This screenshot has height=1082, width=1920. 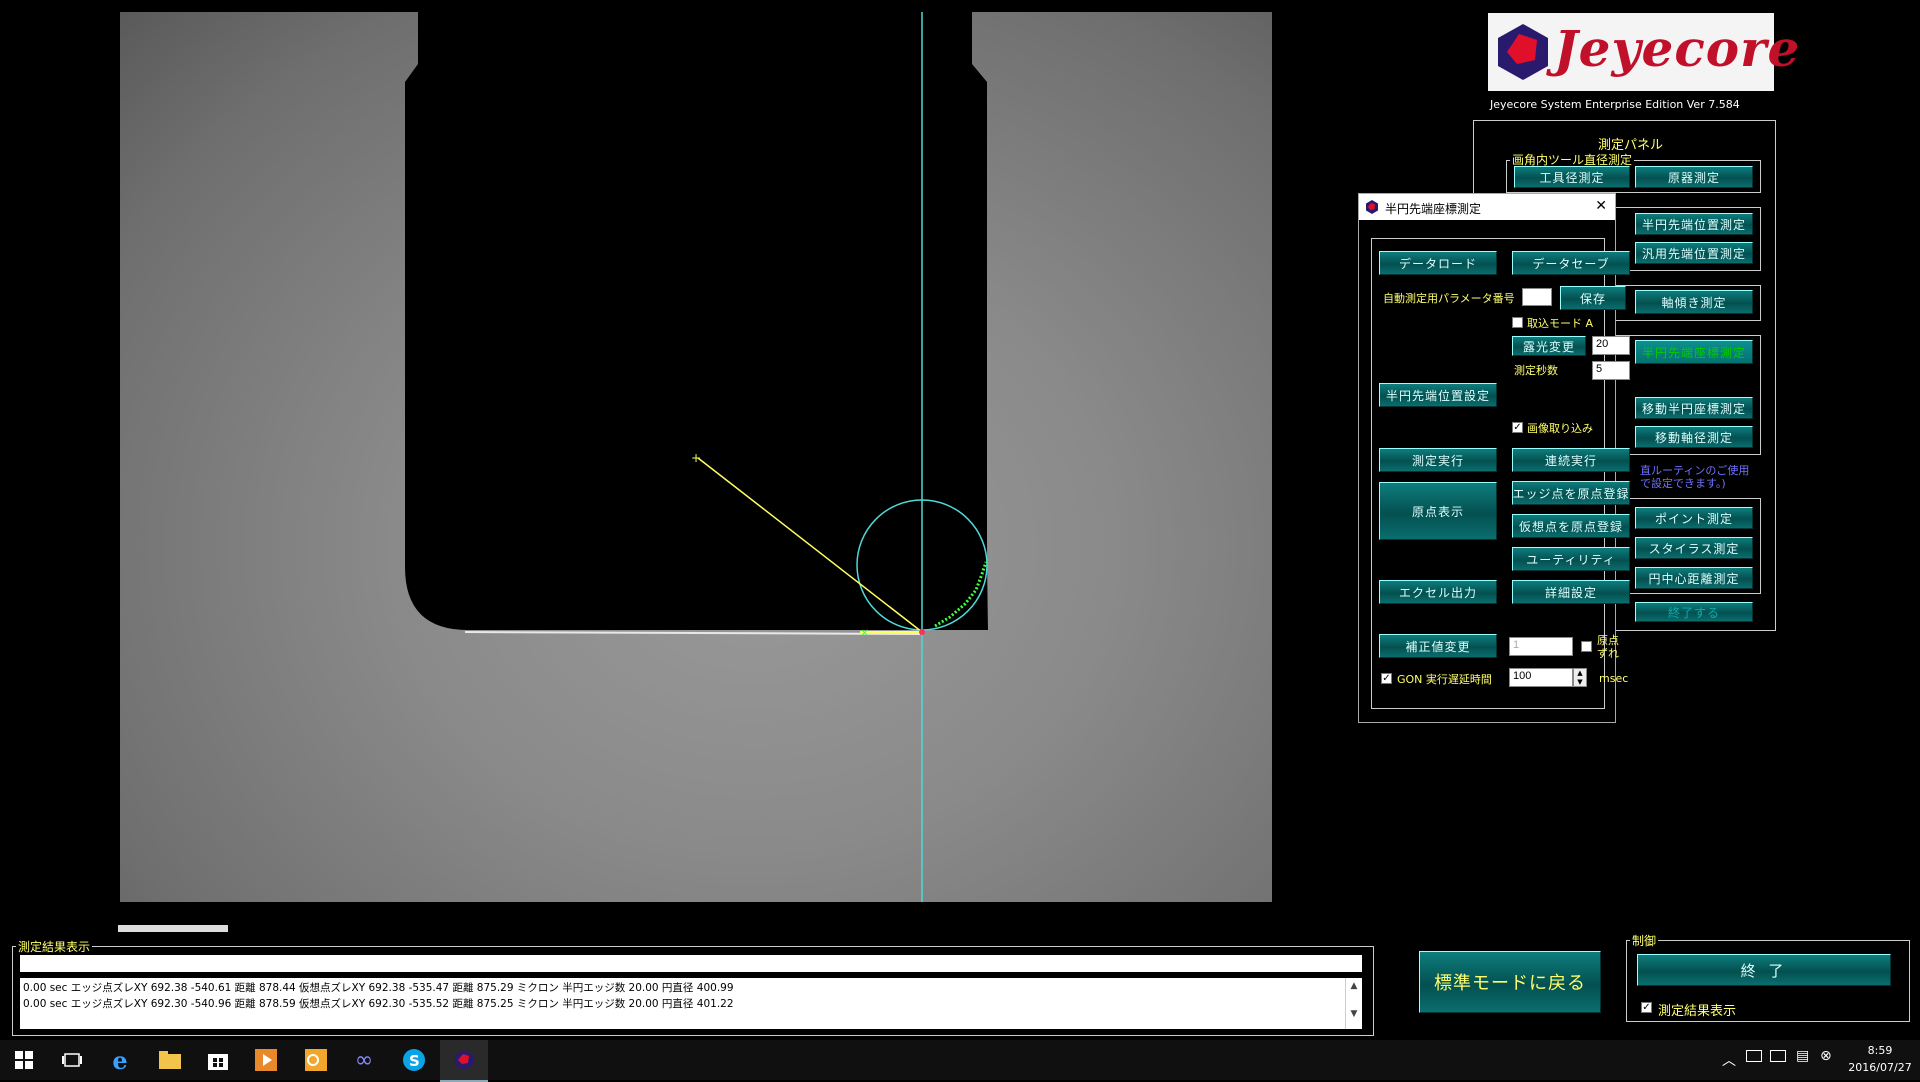 I want to click on move-semicircle-button: 移動半円座標測定, so click(x=1694, y=408).